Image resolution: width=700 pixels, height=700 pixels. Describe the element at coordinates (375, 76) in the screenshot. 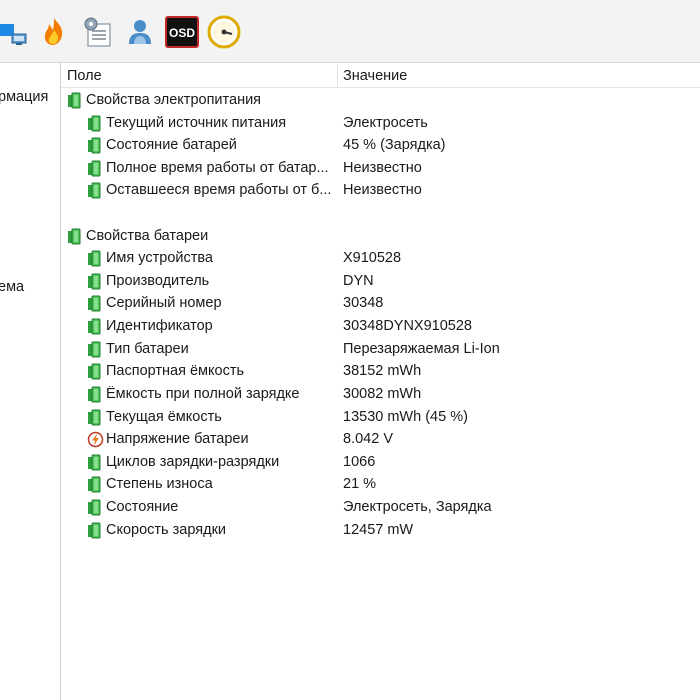

I see `column-header-value: Значение` at that location.